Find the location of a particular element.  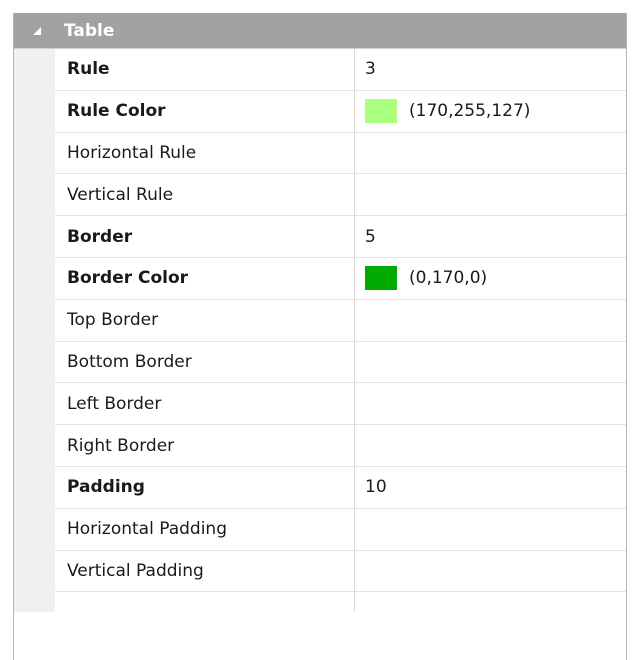

property-value: (0,170,0) is located at coordinates (490, 278).